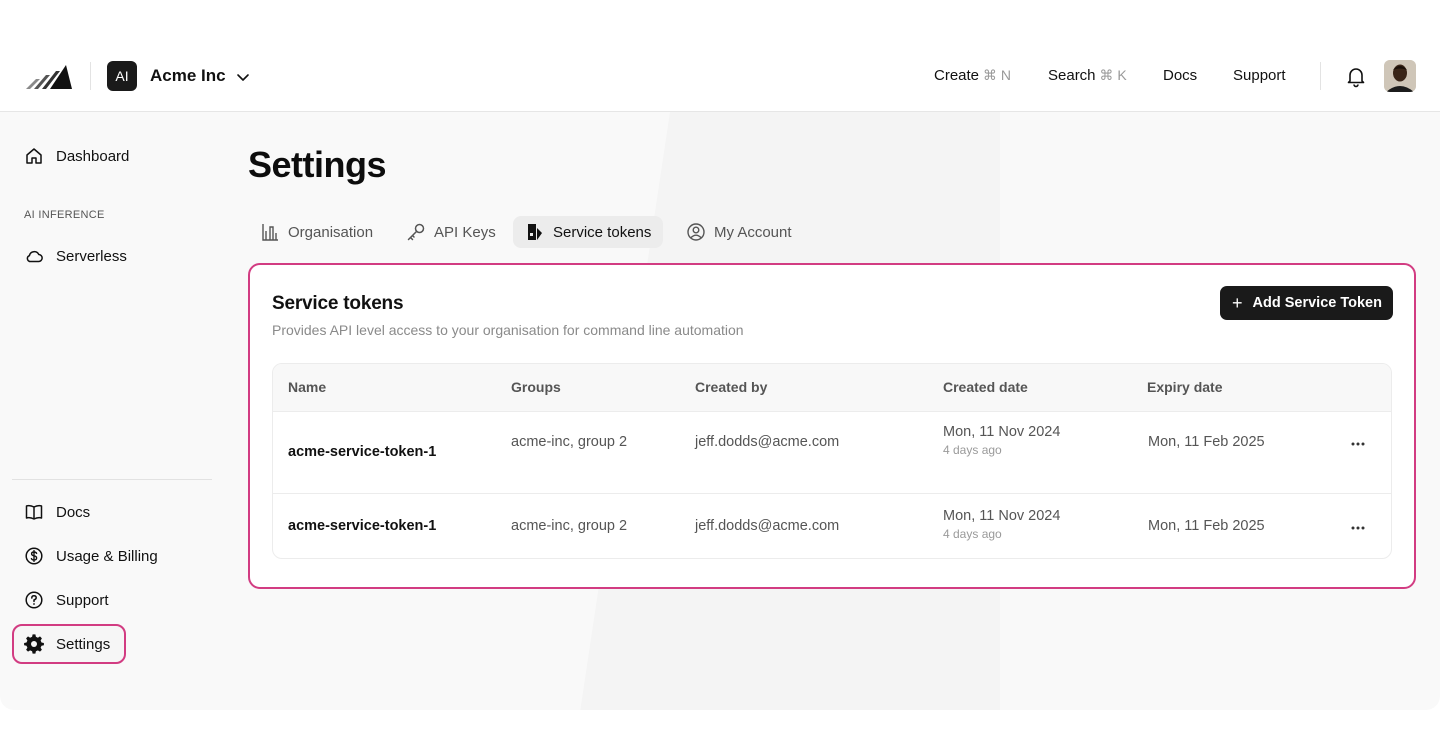 This screenshot has width=1440, height=750. I want to click on user-circle-icon, so click(696, 232).